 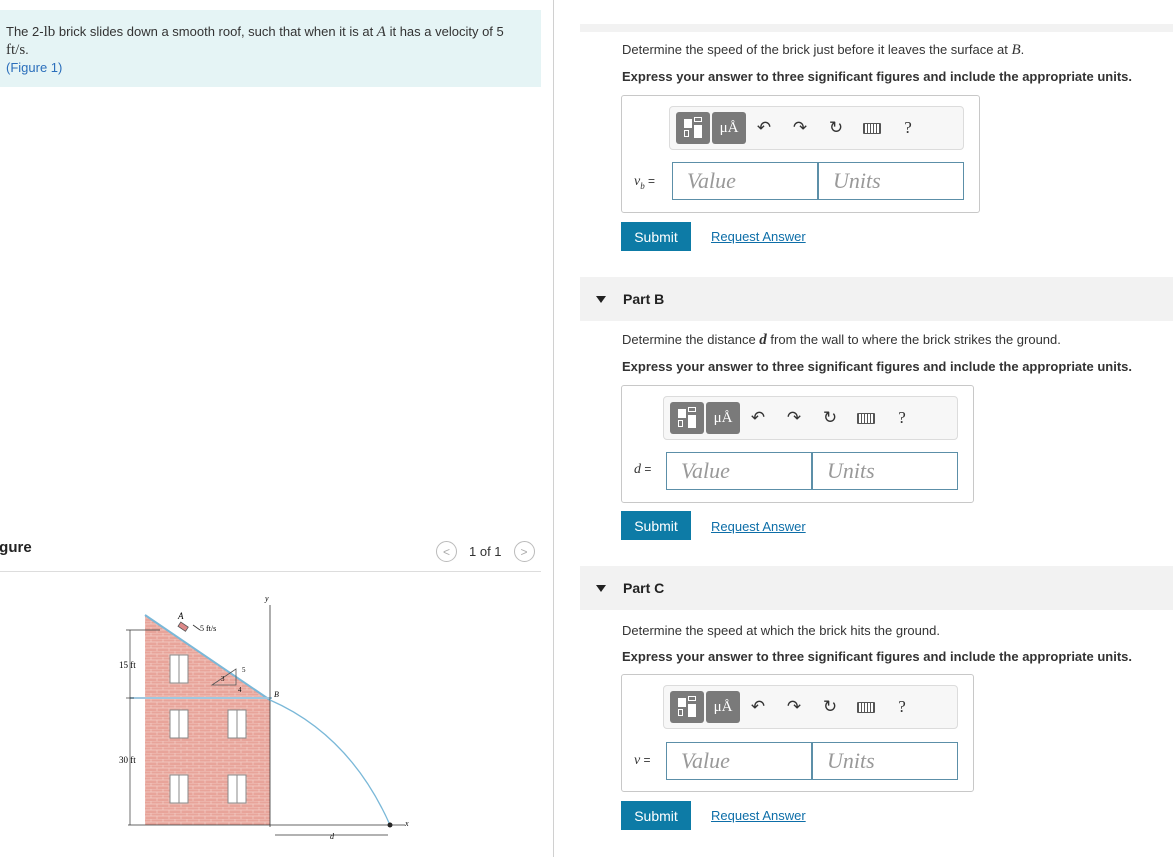 What do you see at coordinates (691, 339) in the screenshot?
I see `part-b-question-text: Determine the distance` at bounding box center [691, 339].